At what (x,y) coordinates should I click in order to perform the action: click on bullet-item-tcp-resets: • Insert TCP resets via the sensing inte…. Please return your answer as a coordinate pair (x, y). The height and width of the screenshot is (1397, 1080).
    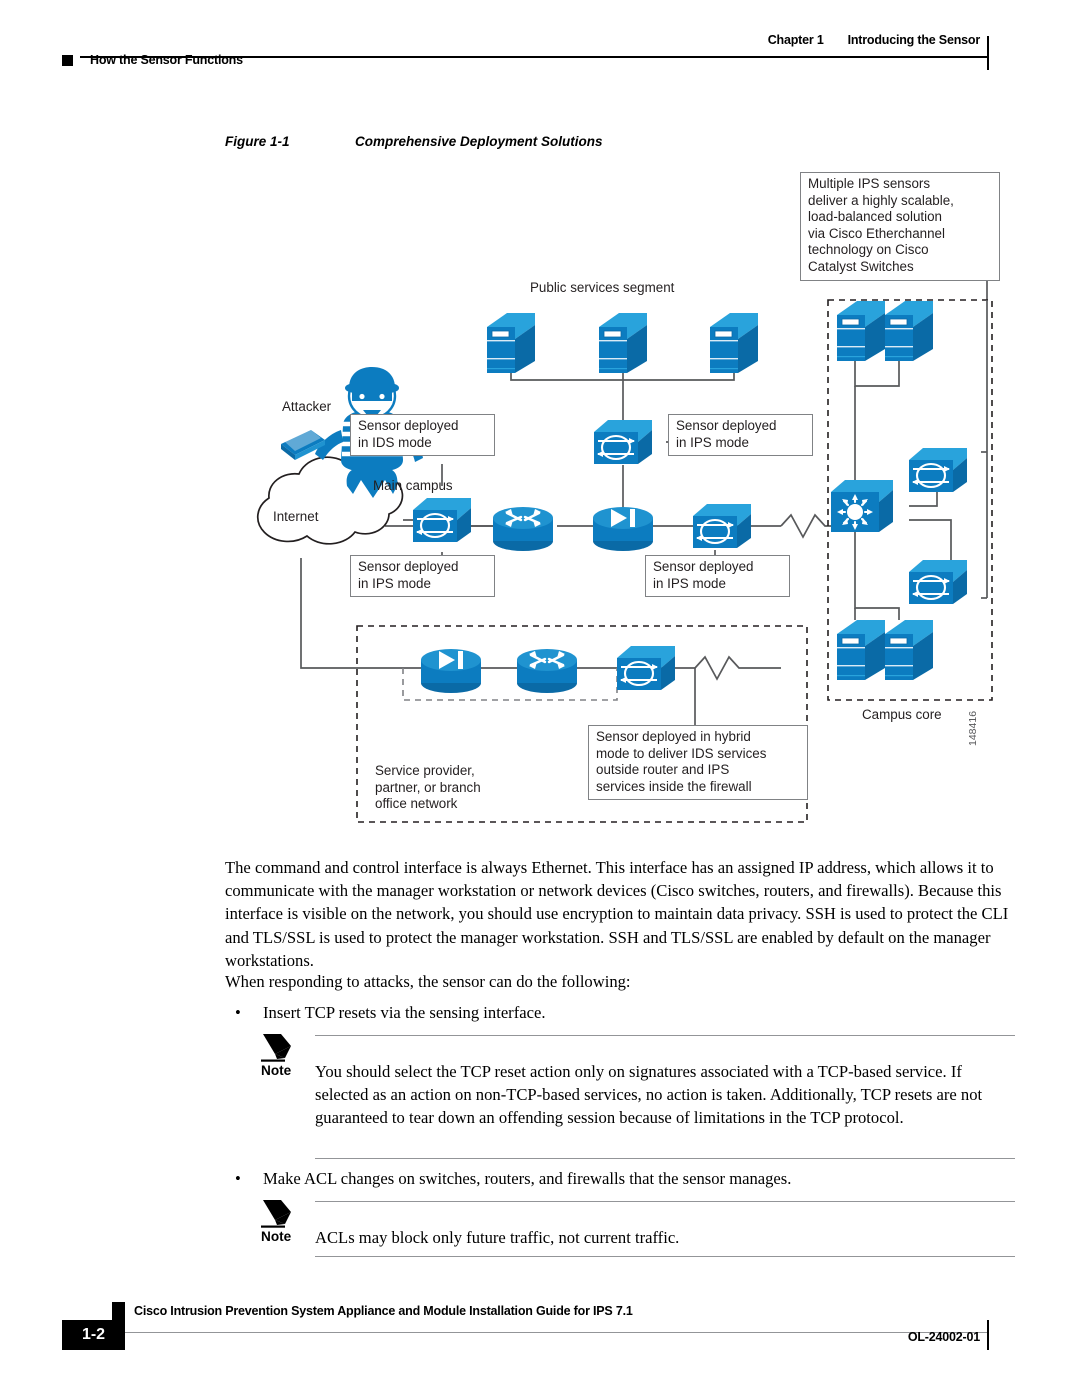
    Looking at the image, I should click on (625, 1012).